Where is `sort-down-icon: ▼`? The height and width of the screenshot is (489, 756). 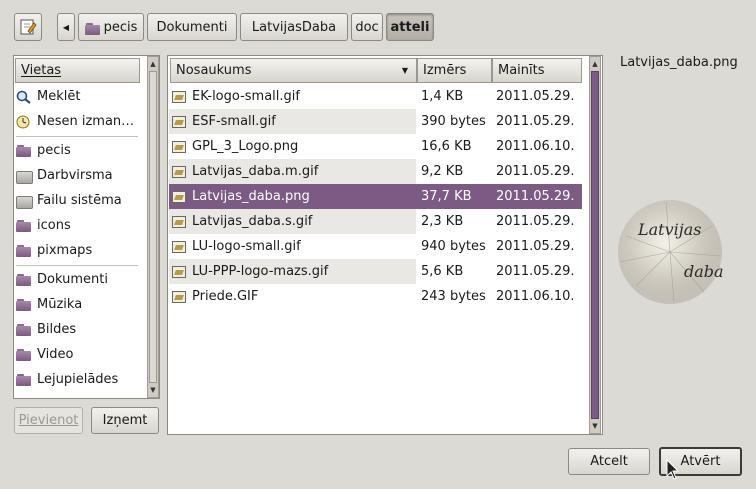 sort-down-icon: ▼ is located at coordinates (404, 70).